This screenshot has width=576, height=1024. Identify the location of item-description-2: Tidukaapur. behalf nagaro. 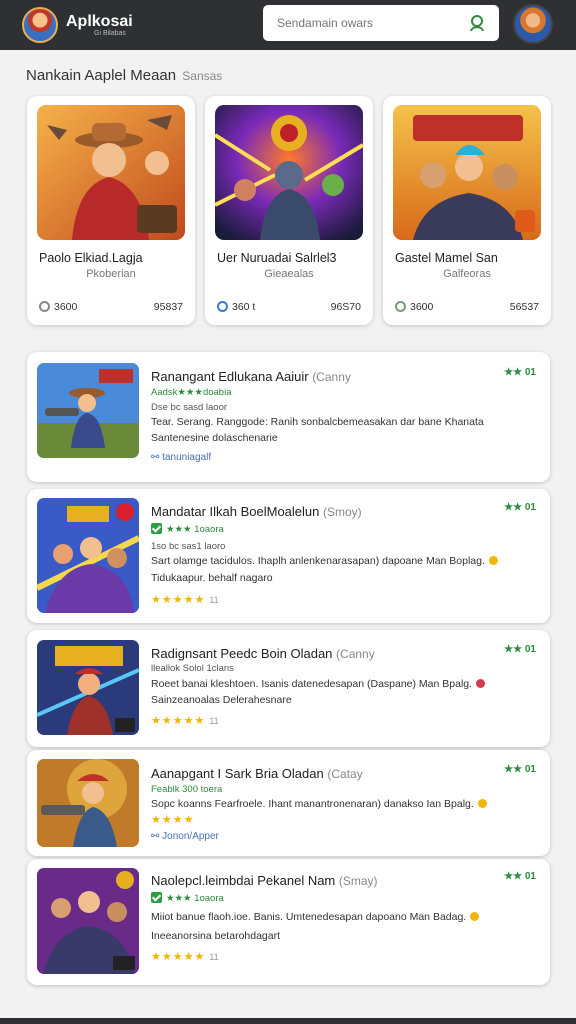
(212, 578).